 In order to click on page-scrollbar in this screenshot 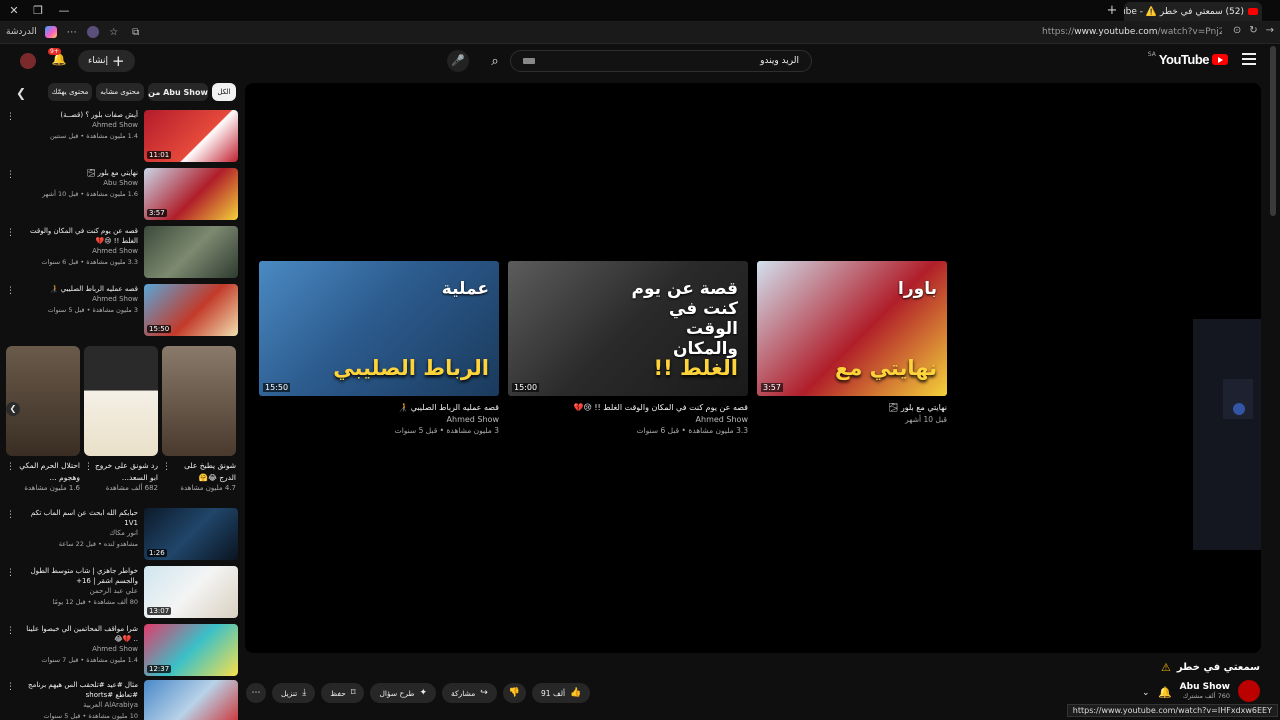, I will do `click(1273, 131)`.